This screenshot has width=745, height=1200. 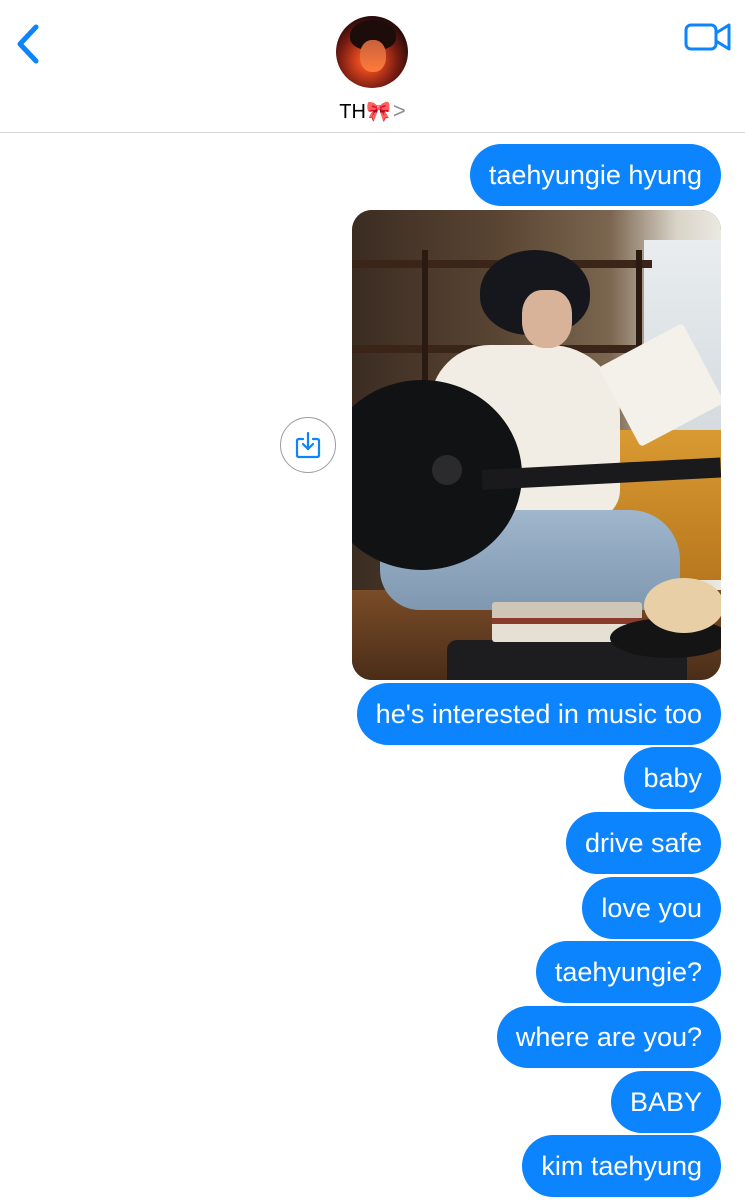 I want to click on message-bubble: he's interested in music too, so click(x=538, y=714).